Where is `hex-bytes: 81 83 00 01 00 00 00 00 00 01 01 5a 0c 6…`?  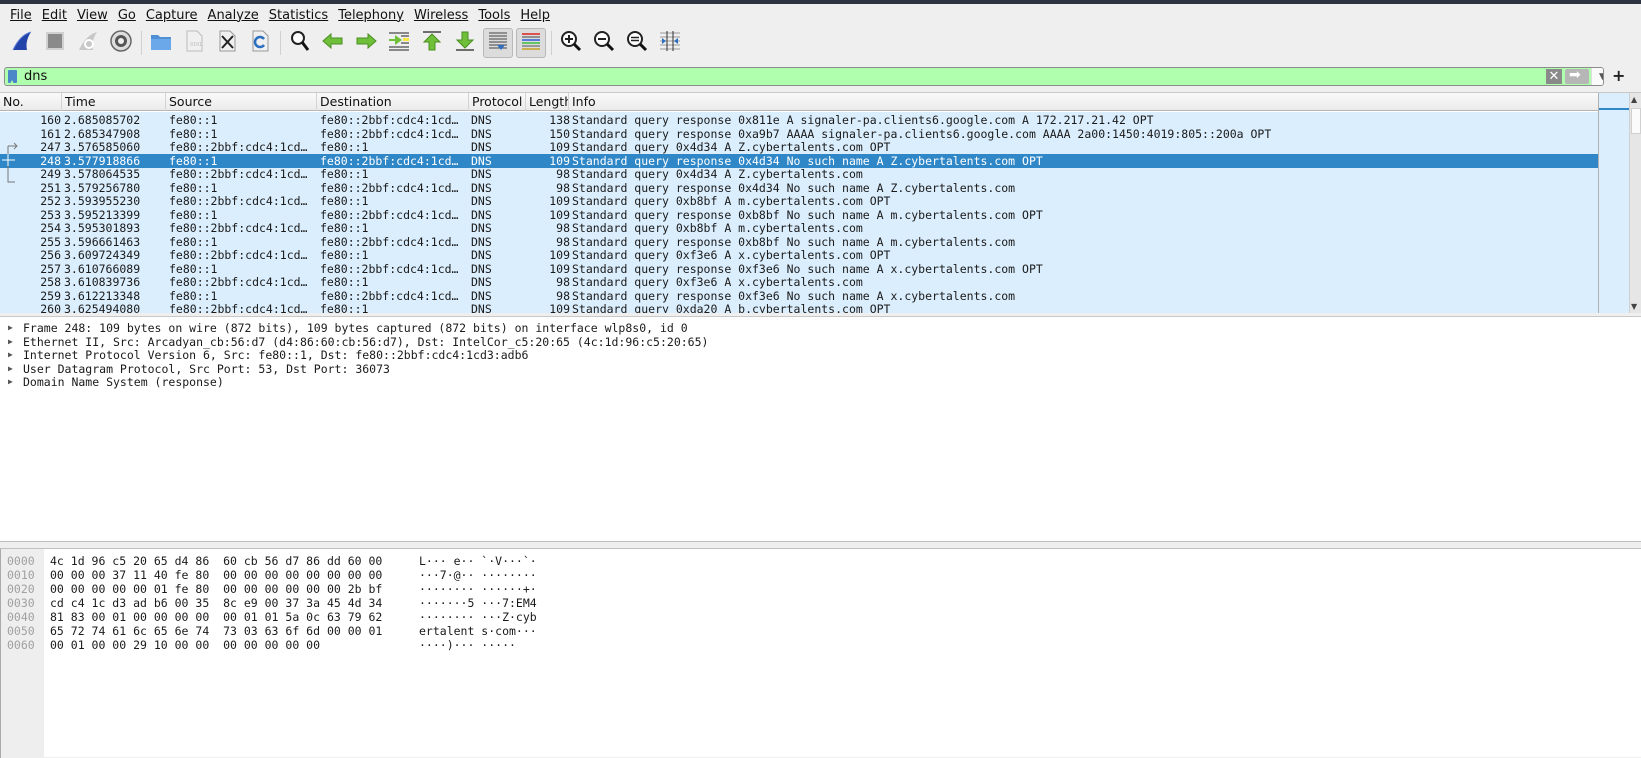 hex-bytes: 81 83 00 01 00 00 00 00 00 01 01 5a 0c 6… is located at coordinates (216, 617).